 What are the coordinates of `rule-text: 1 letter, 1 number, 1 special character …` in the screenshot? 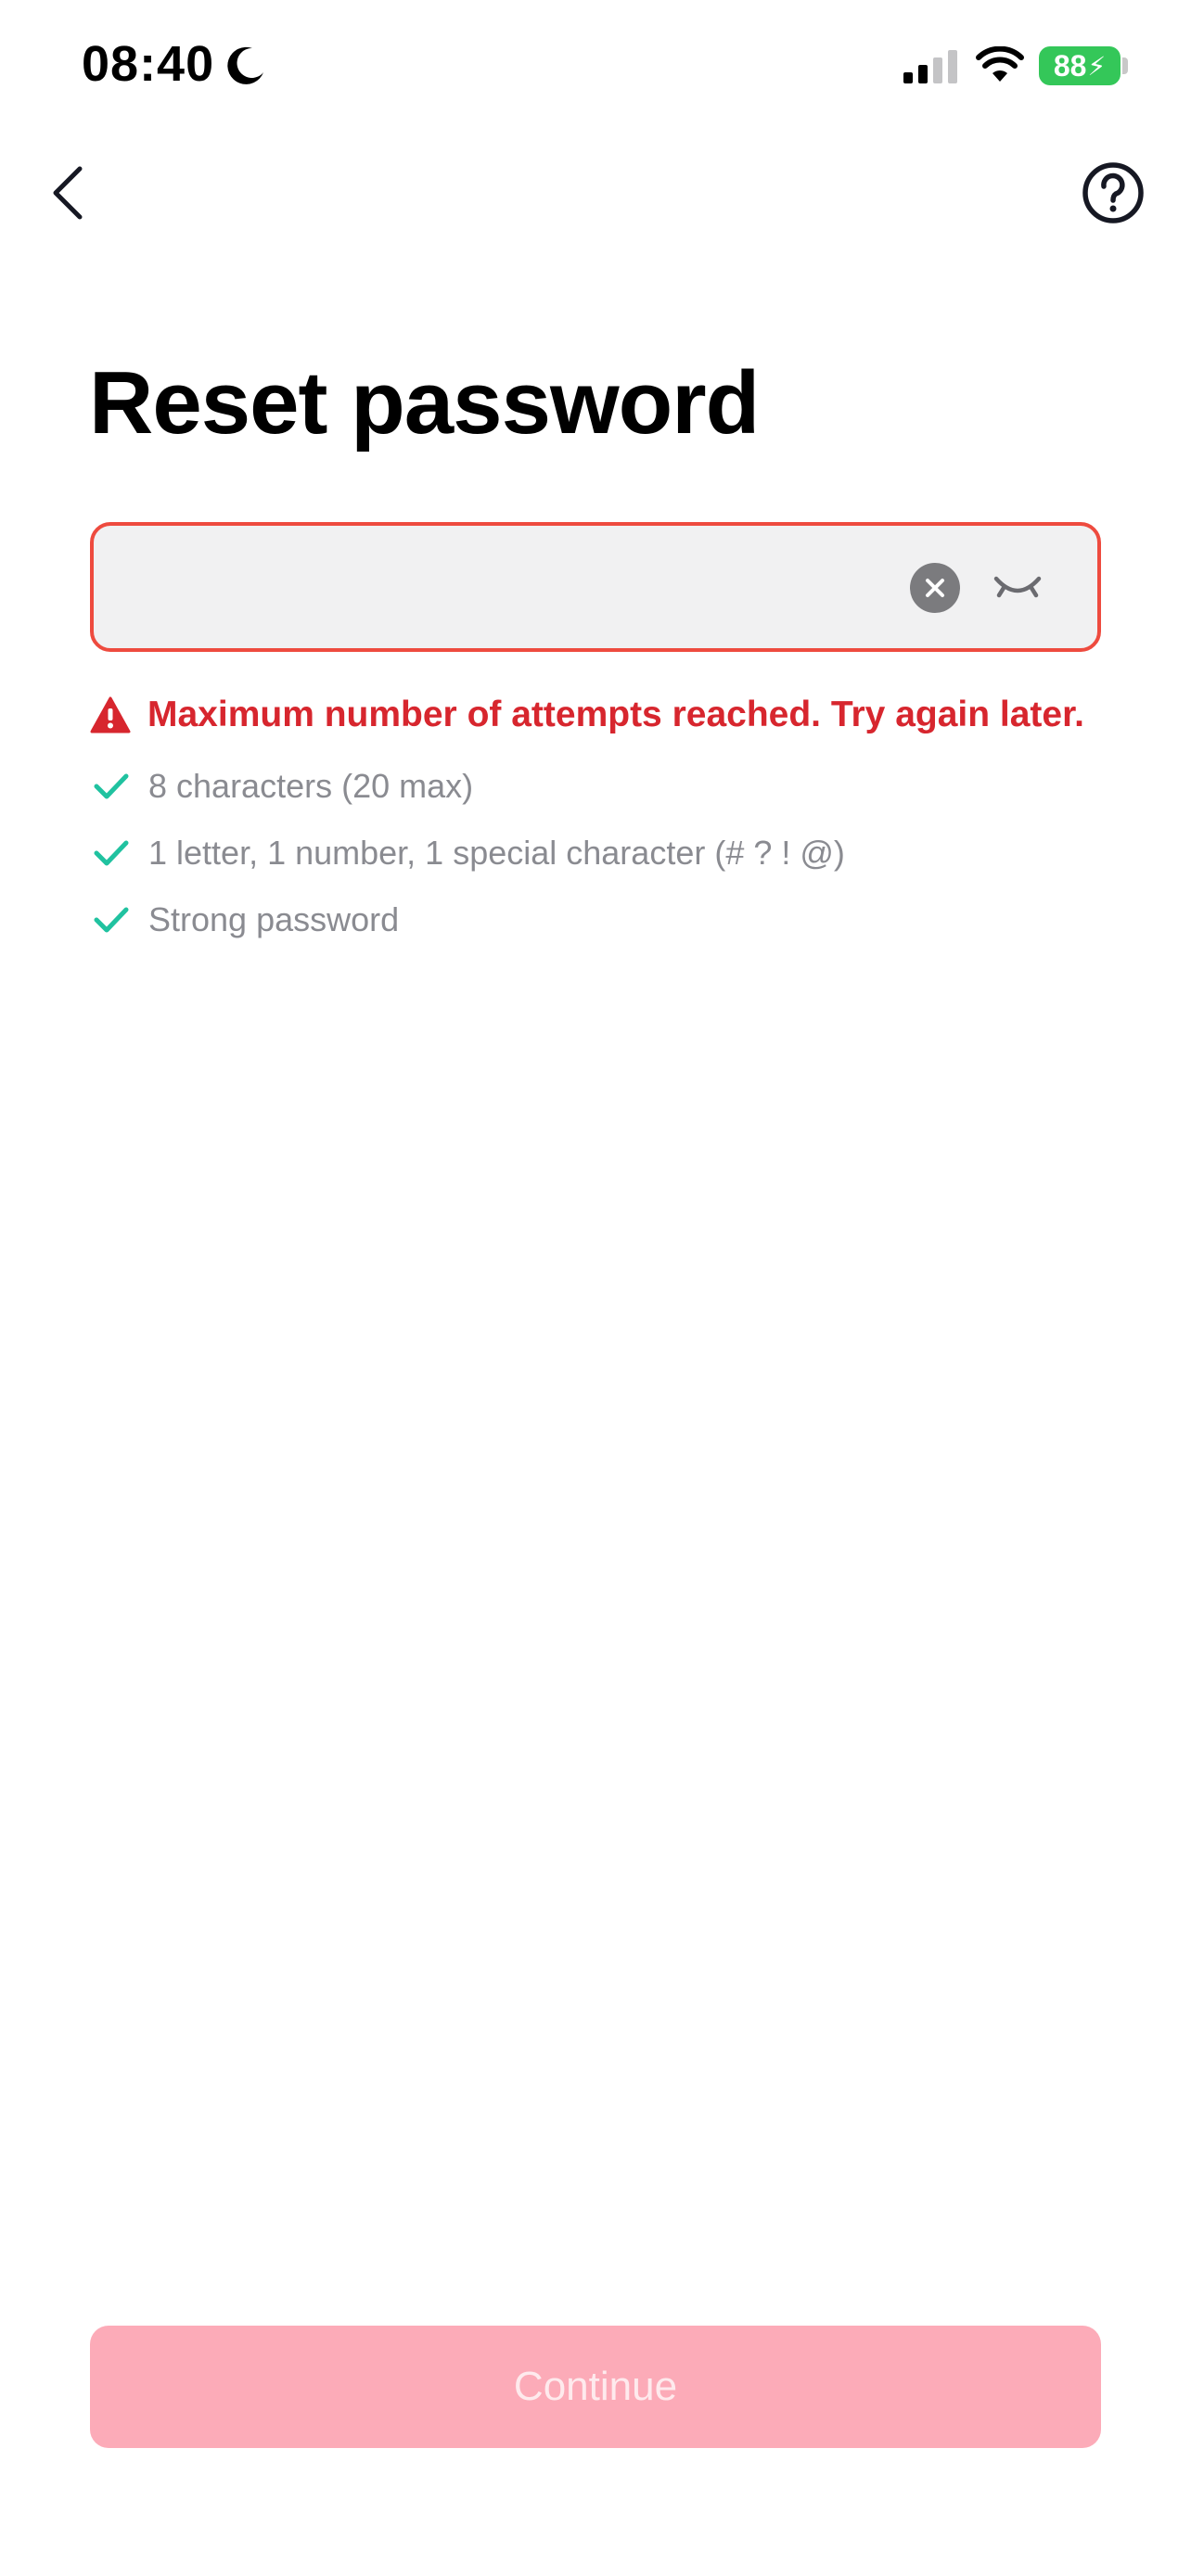 It's located at (497, 853).